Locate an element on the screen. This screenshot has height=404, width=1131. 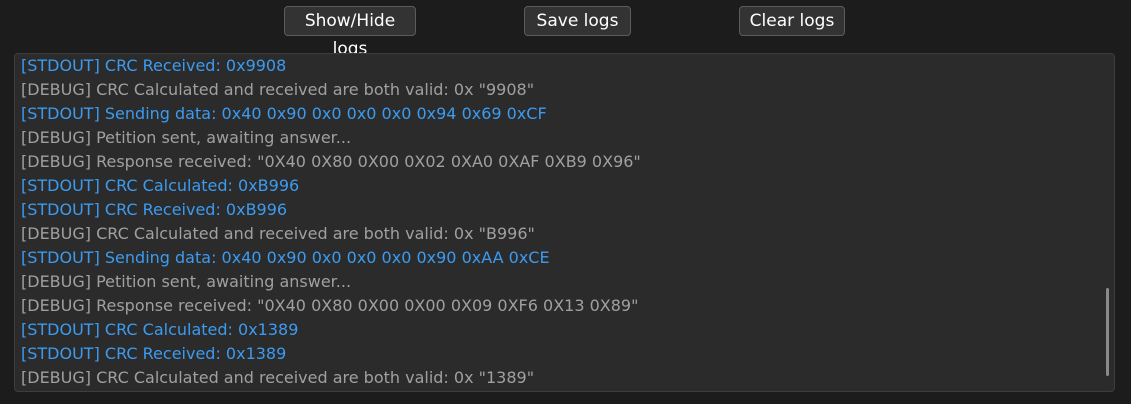
save-logs-button: Save logs is located at coordinates (577, 21).